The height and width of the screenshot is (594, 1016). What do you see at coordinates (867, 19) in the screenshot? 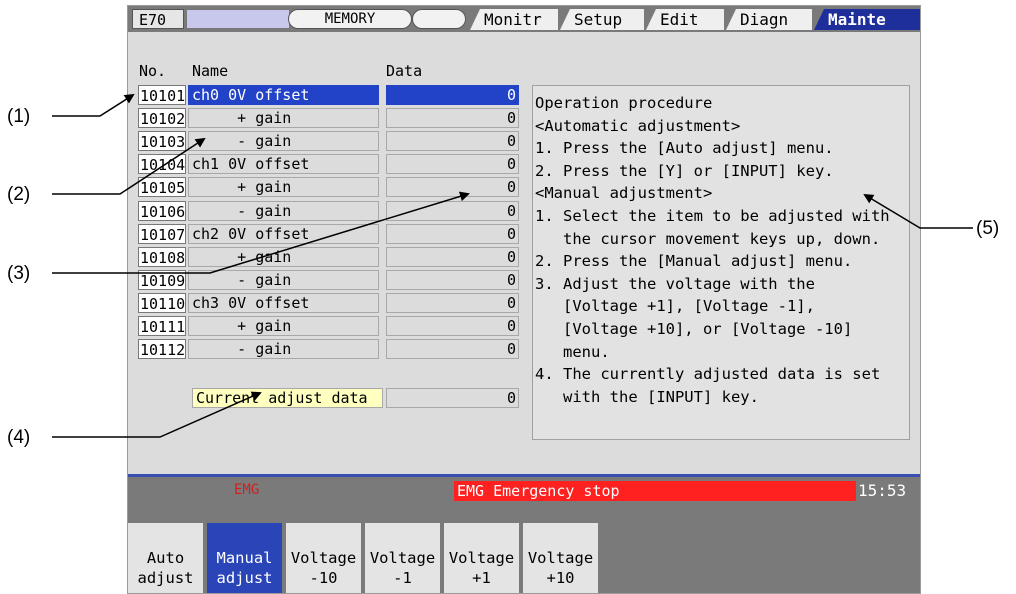
I see `tab-mainte: Mainte` at bounding box center [867, 19].